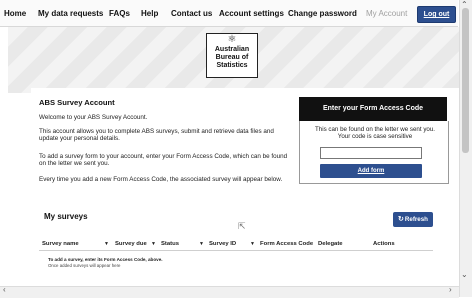  I want to click on welcome-text: Welcome to your ABS Survey Account., so click(93, 117).